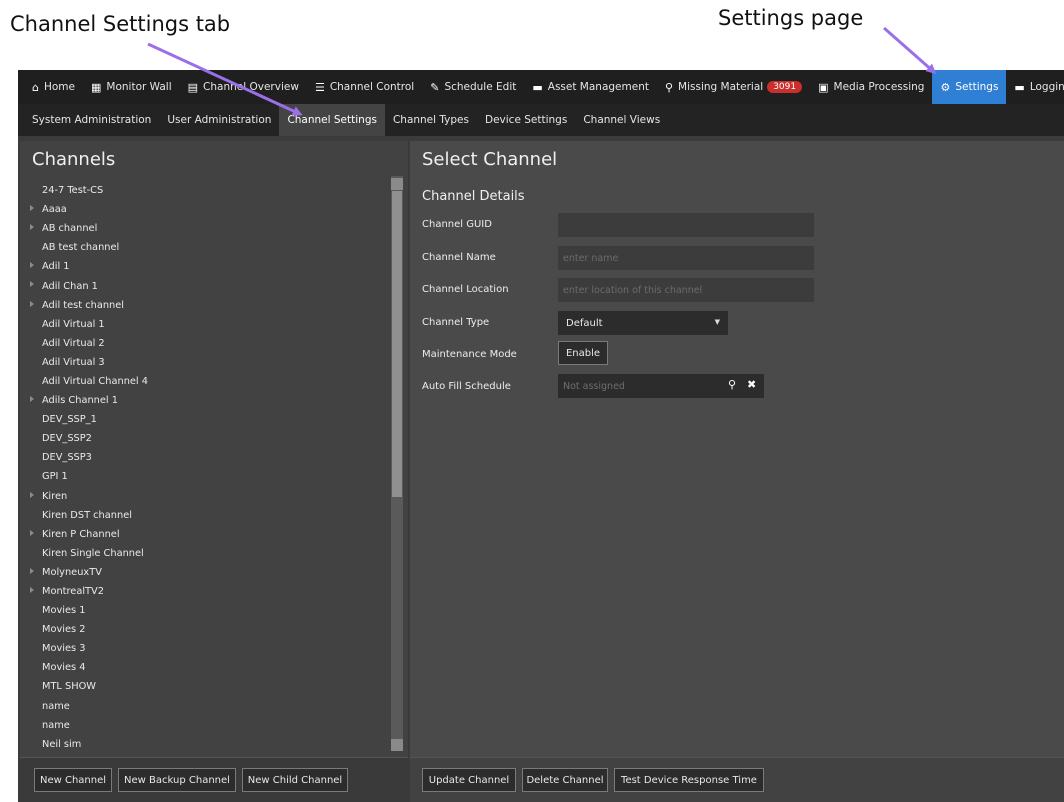  I want to click on edit-icon: ✎, so click(435, 87).